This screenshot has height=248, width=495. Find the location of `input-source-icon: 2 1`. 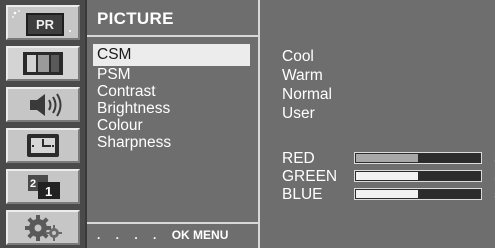

input-source-icon: 2 1 is located at coordinates (44, 187).